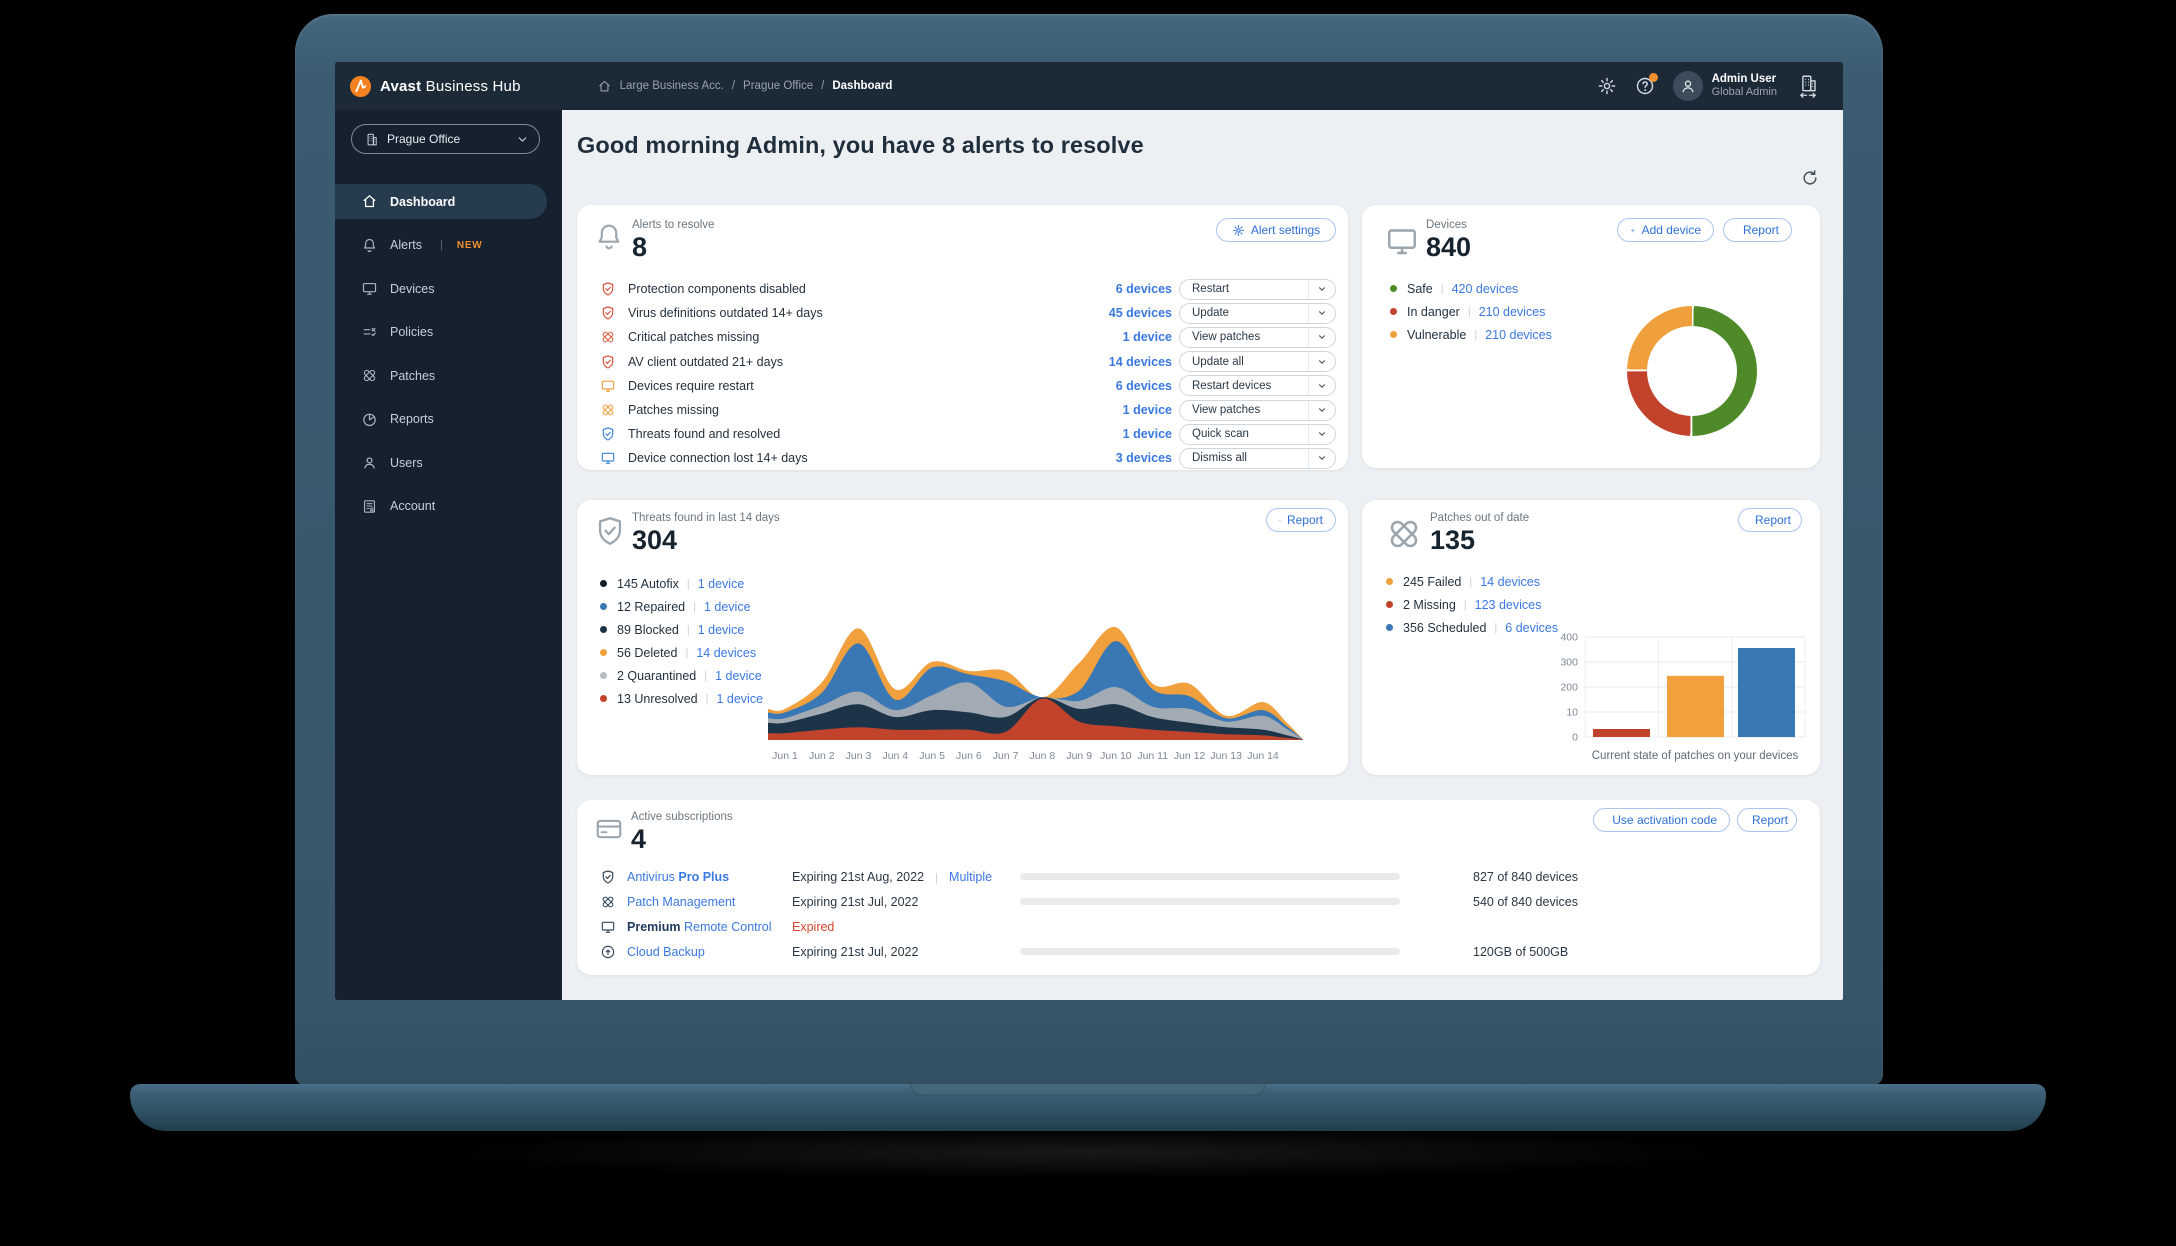  What do you see at coordinates (895, 756) in the screenshot?
I see `x-axis-tick-label: Jun 4` at bounding box center [895, 756].